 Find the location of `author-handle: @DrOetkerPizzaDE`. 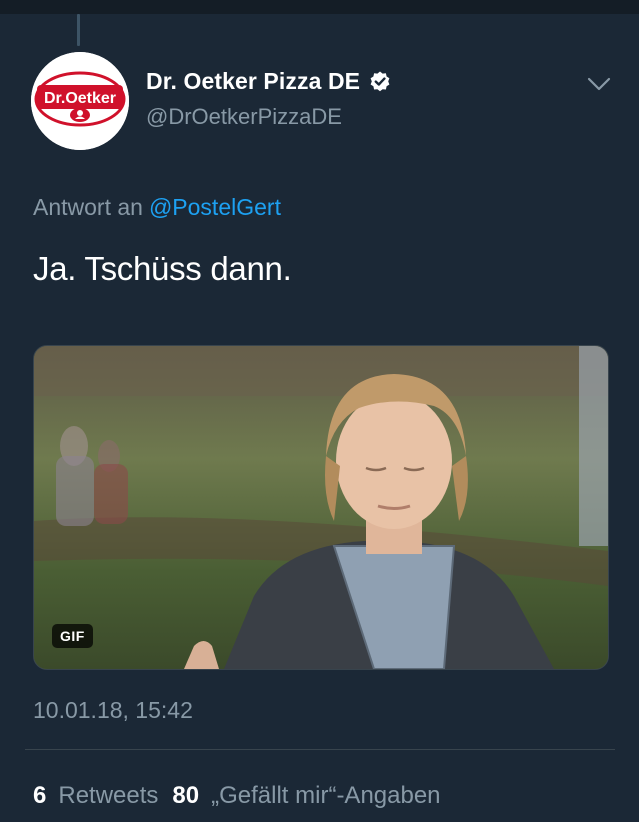

author-handle: @DrOetkerPizzaDE is located at coordinates (244, 117).